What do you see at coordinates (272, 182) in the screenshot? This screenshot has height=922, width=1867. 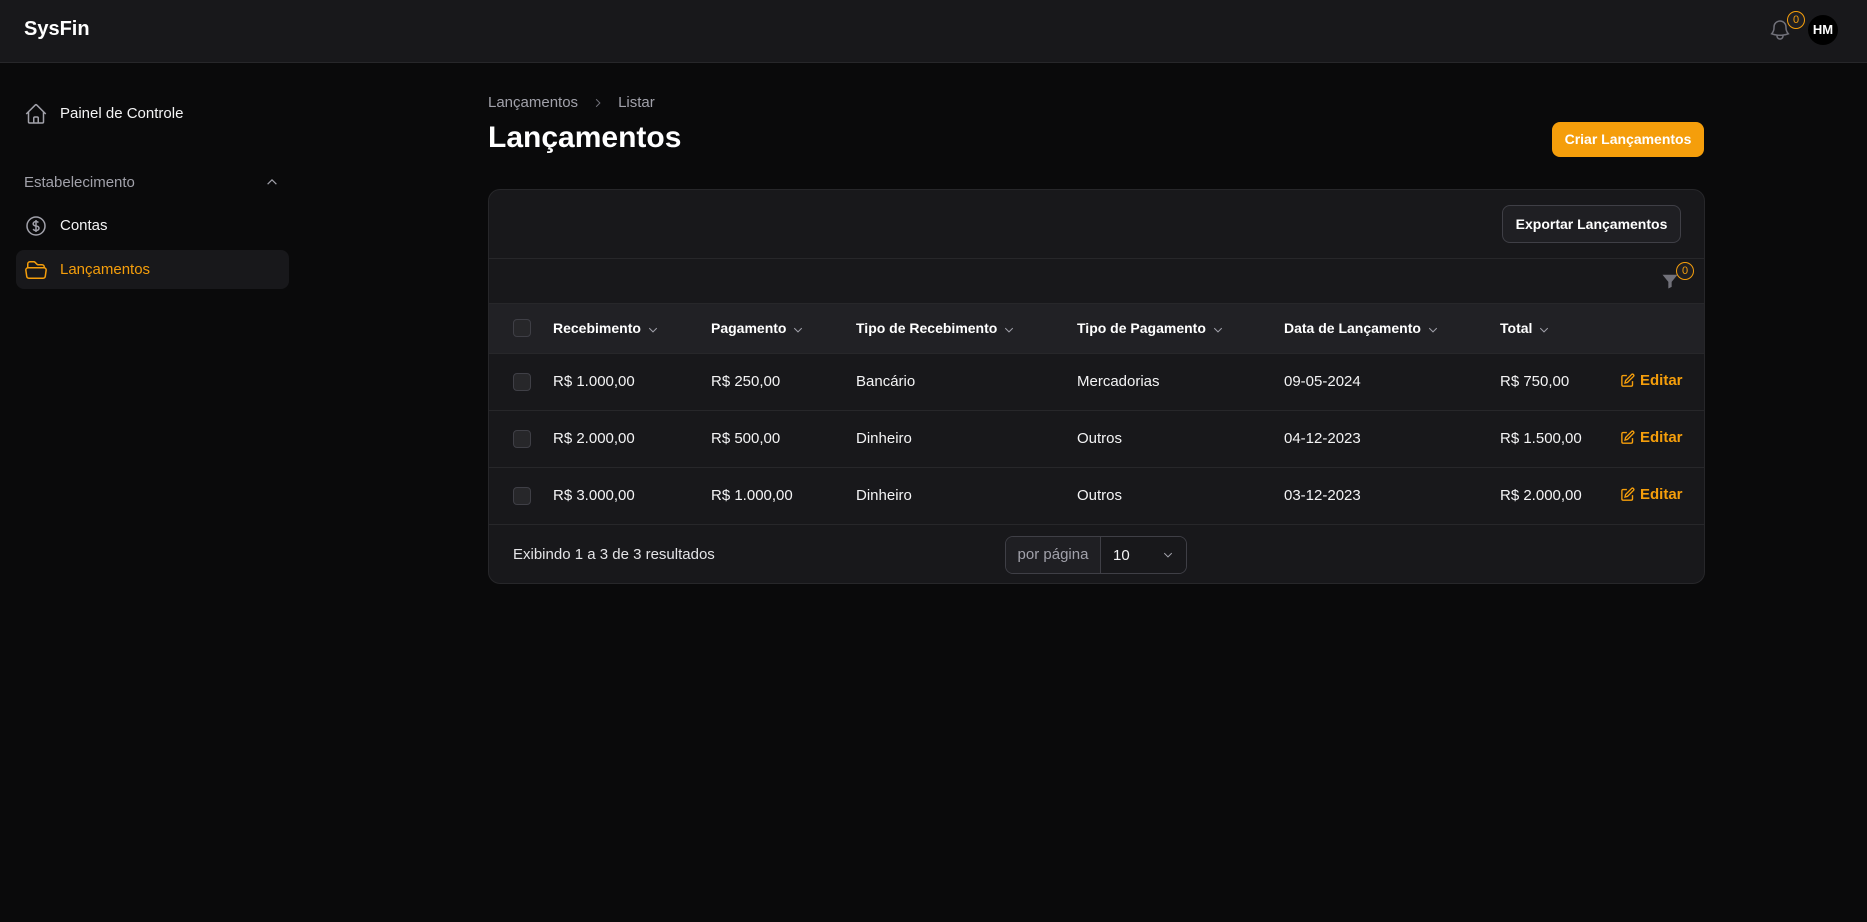 I see `chevron-up-icon` at bounding box center [272, 182].